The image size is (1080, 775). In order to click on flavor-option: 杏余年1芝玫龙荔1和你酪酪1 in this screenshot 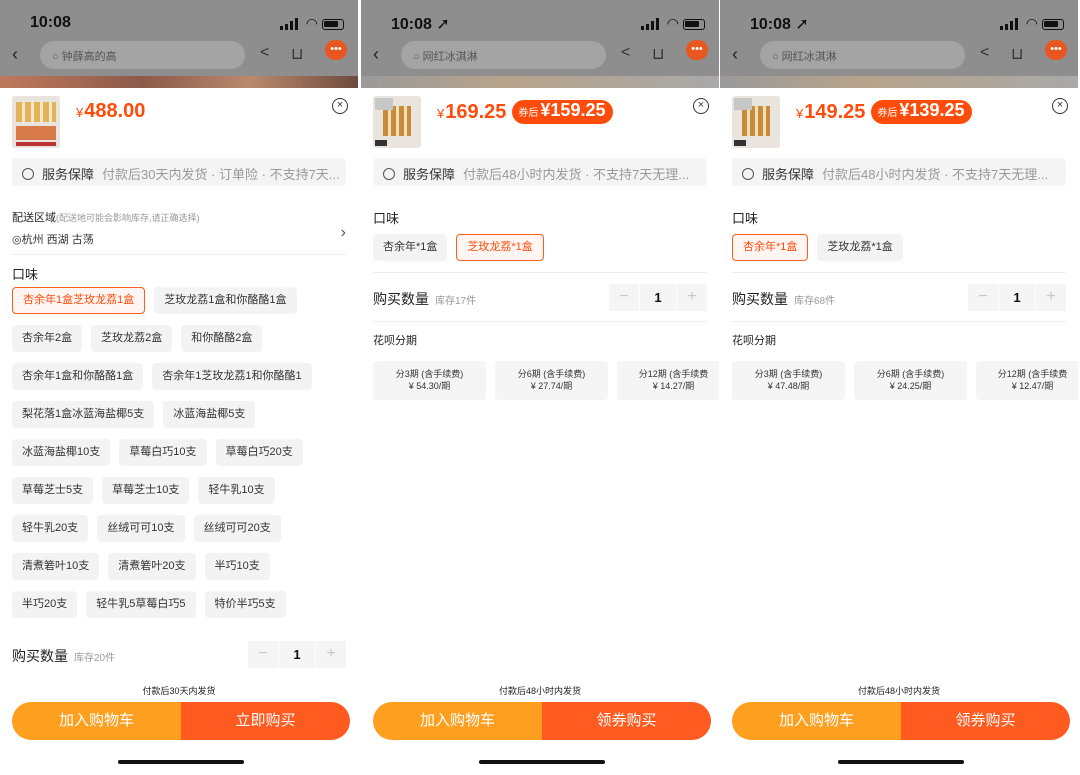, I will do `click(232, 376)`.